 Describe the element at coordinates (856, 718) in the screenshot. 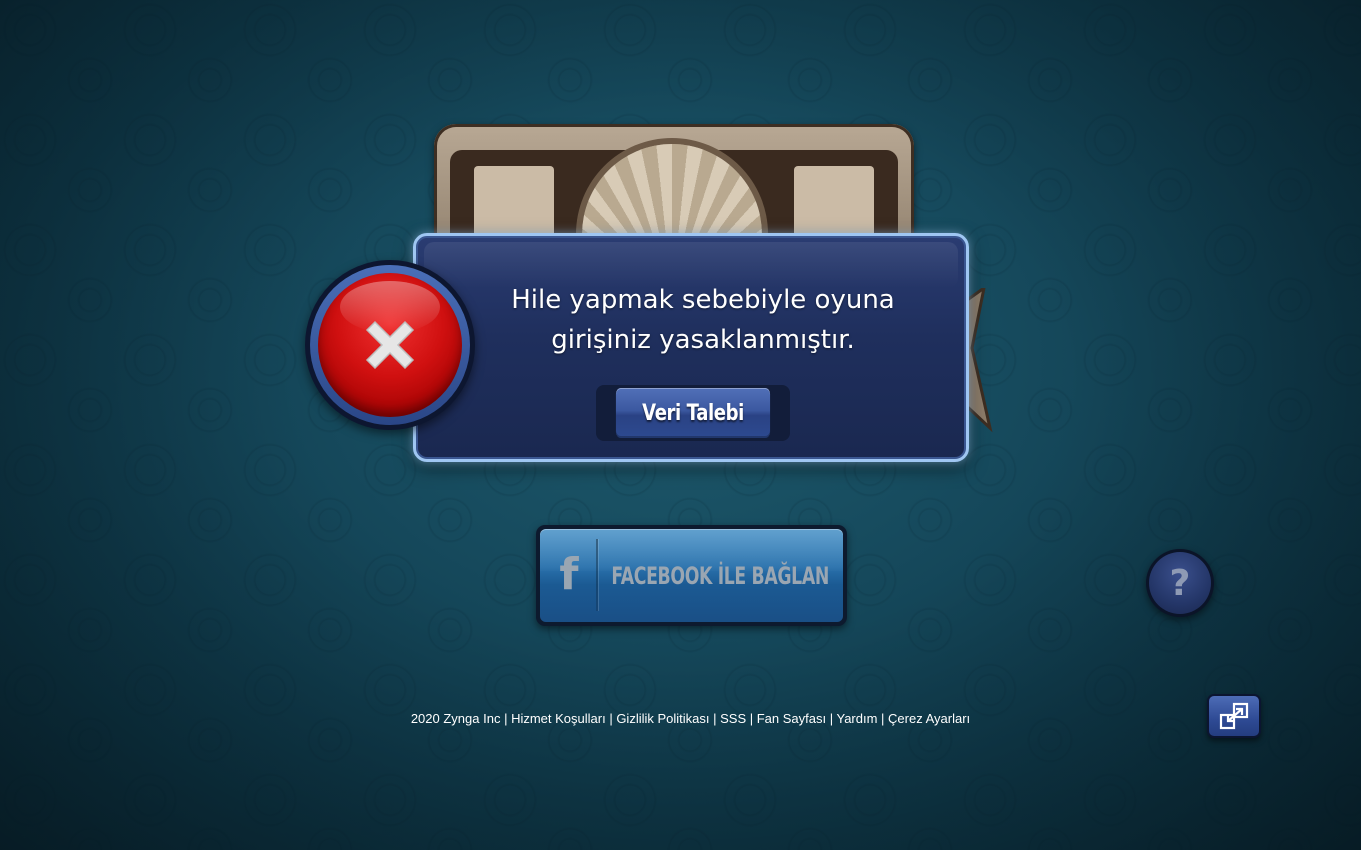

I see `footer-link-help: Yardım` at that location.